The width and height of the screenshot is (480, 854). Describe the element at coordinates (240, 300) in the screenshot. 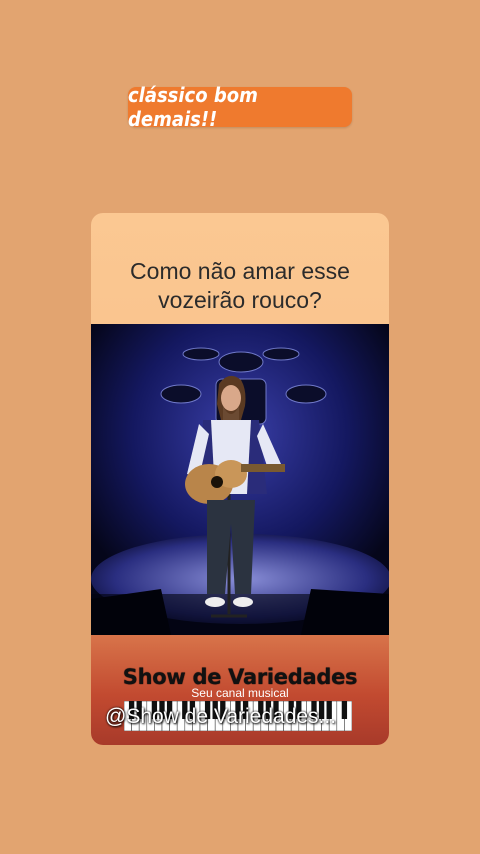

I see `question-line-2: vozeirão rouco?` at that location.